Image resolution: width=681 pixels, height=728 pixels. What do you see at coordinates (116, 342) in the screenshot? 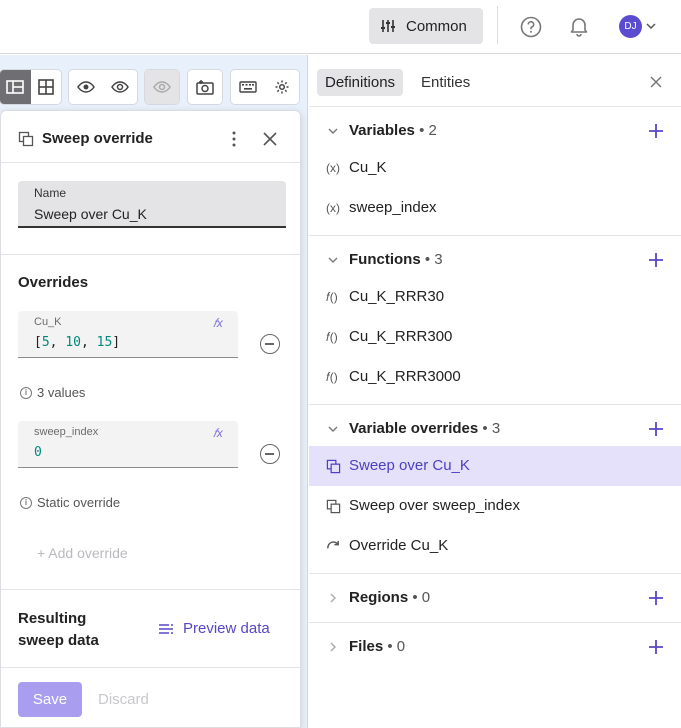
I see `list-close-bracket: ]` at bounding box center [116, 342].